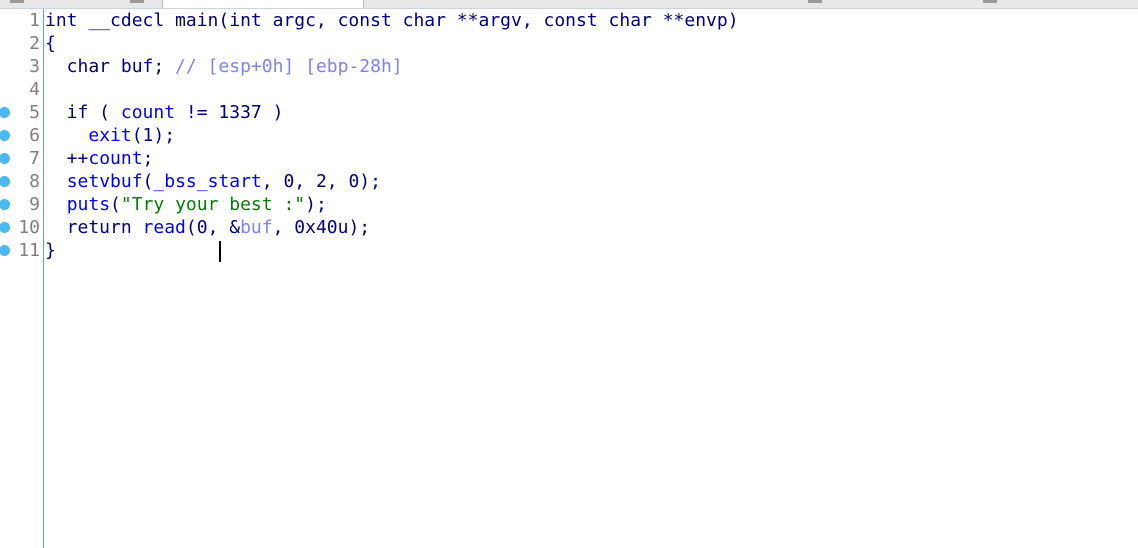 The height and width of the screenshot is (548, 1138). I want to click on code-token-kw: , 0, 2, 0);, so click(321, 181).